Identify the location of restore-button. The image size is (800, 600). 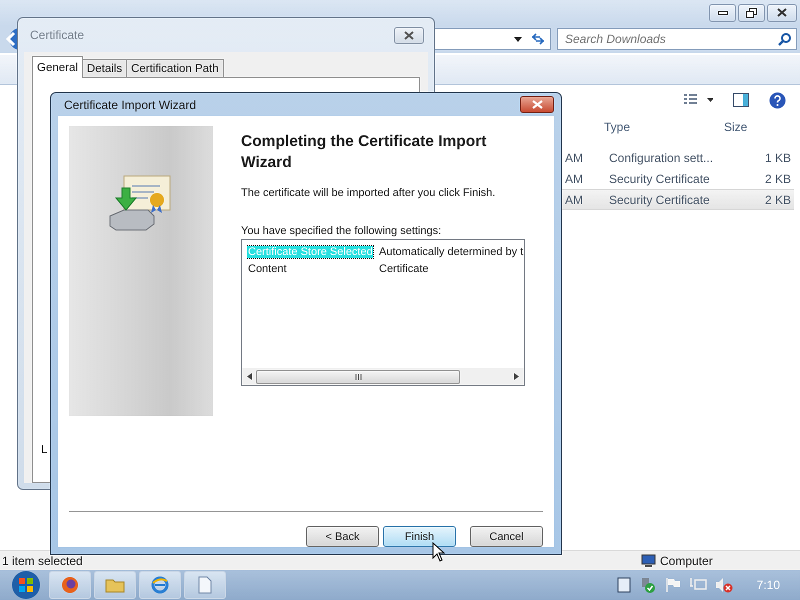
(751, 13).